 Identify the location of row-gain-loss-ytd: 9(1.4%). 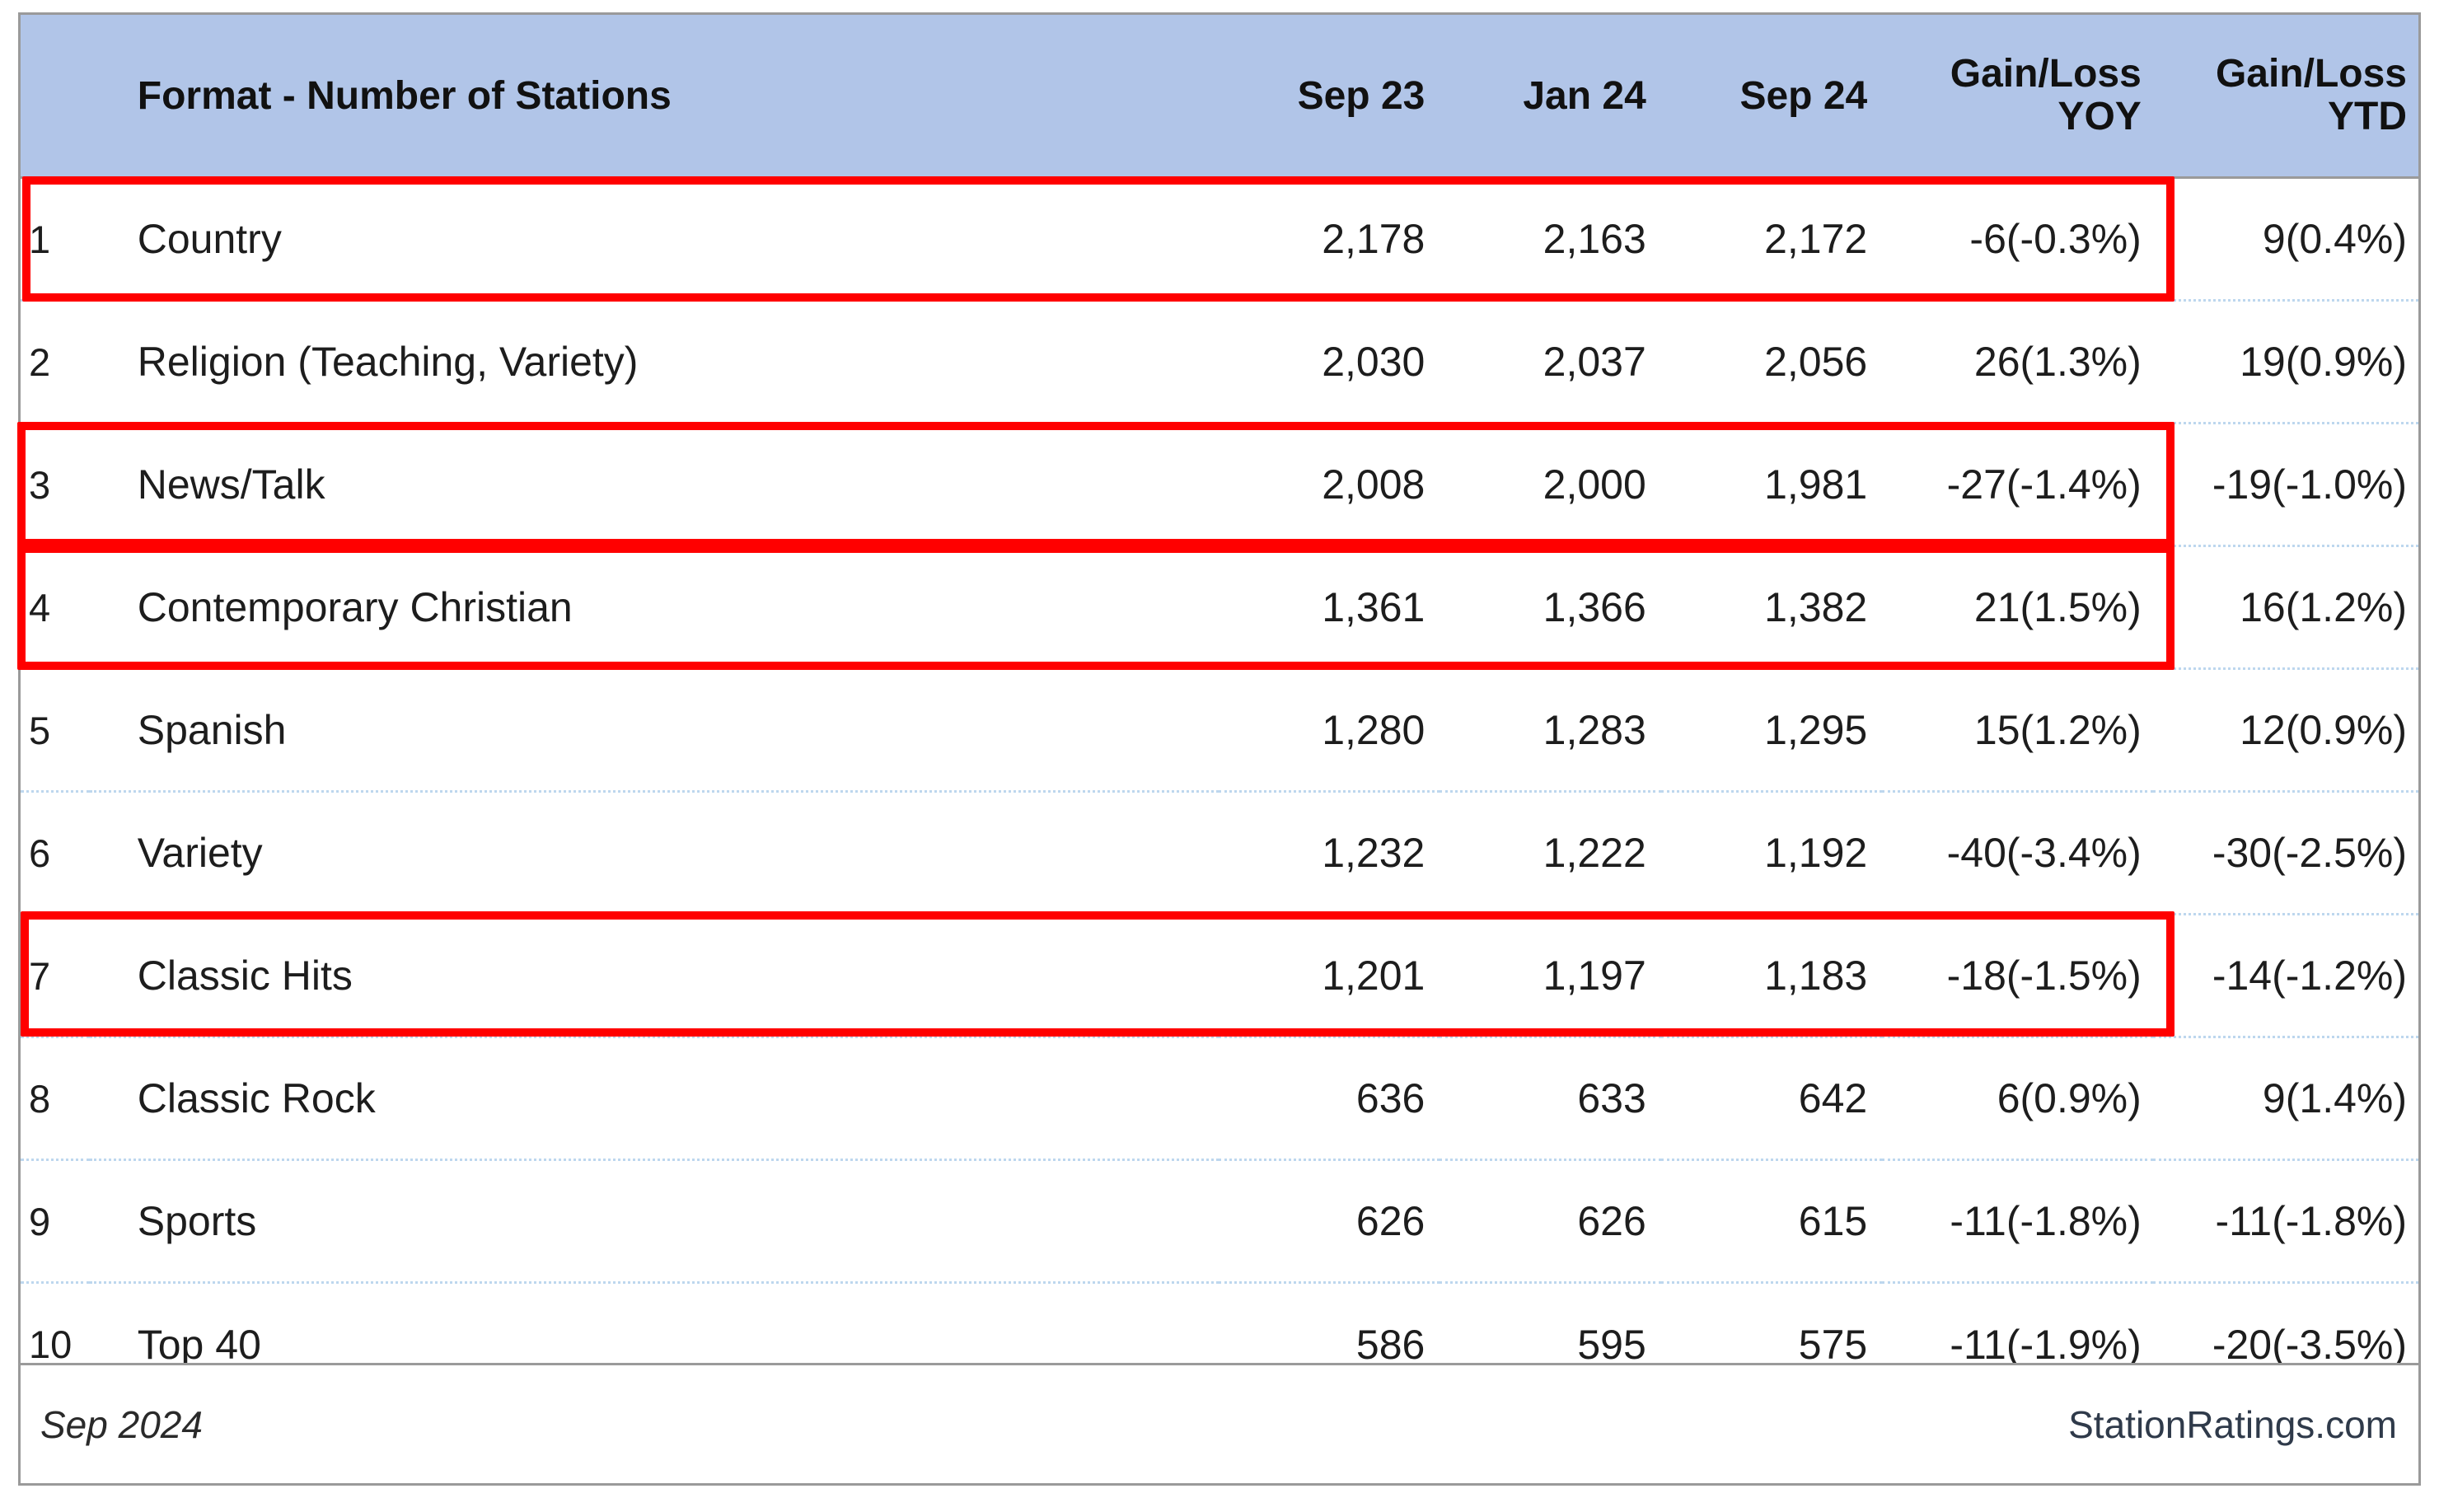
(2285, 1099).